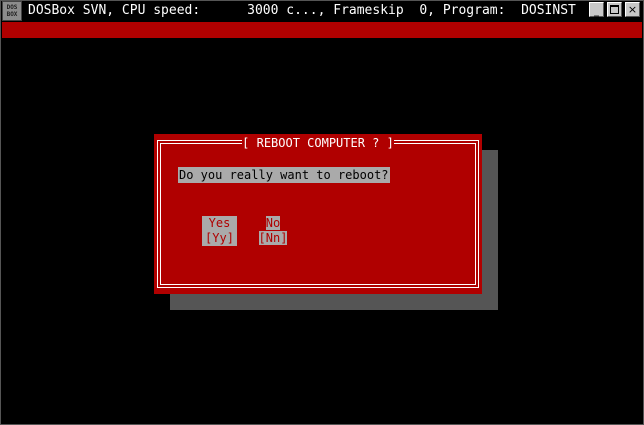 This screenshot has width=644, height=425. I want to click on no-label-line: No, so click(273, 223).